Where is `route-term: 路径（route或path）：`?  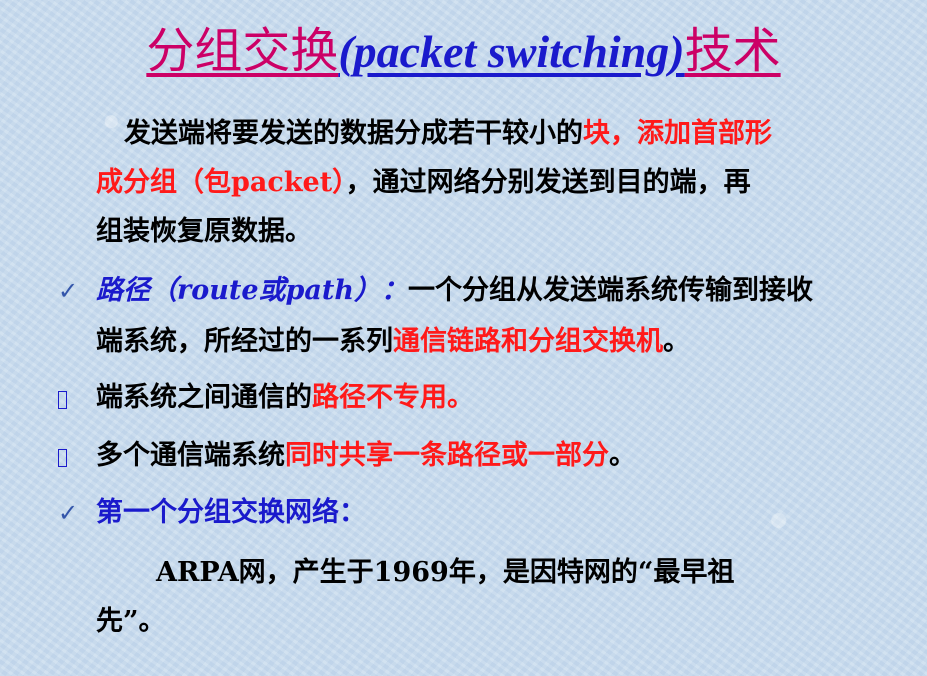
route-term: 路径（route或path）： is located at coordinates (252, 290).